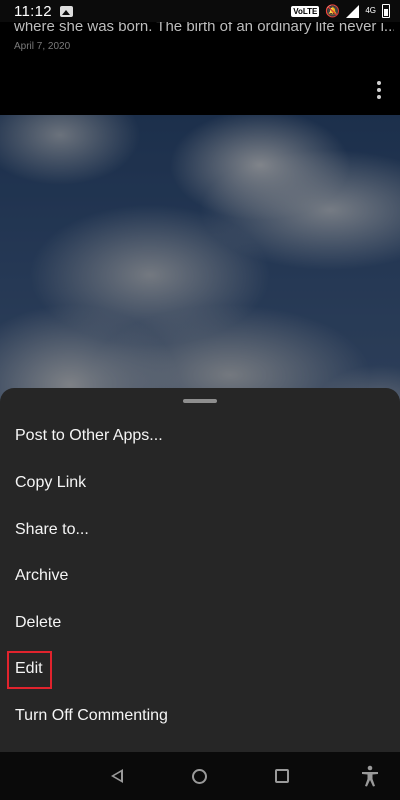 The height and width of the screenshot is (800, 400). I want to click on accessibility-icon, so click(370, 776).